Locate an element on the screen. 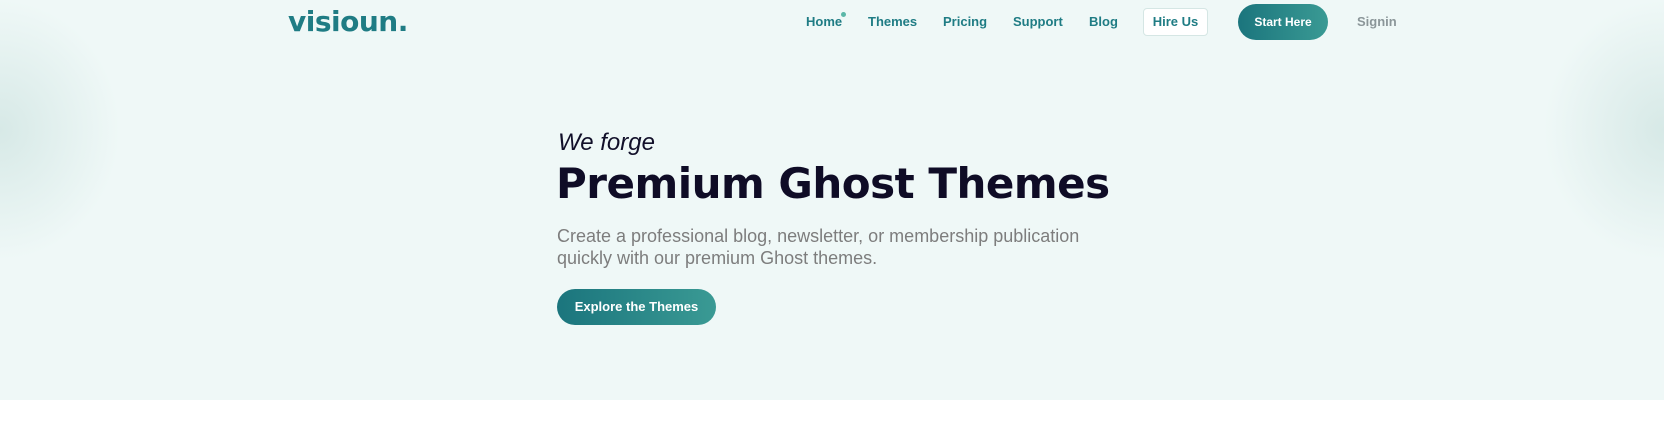  active-indicator-dot is located at coordinates (843, 14).